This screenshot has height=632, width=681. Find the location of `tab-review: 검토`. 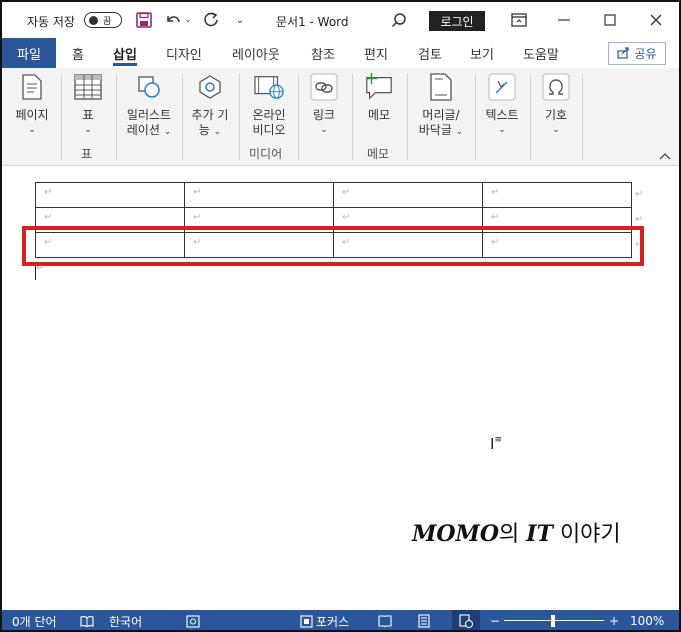

tab-review: 검토 is located at coordinates (430, 53).